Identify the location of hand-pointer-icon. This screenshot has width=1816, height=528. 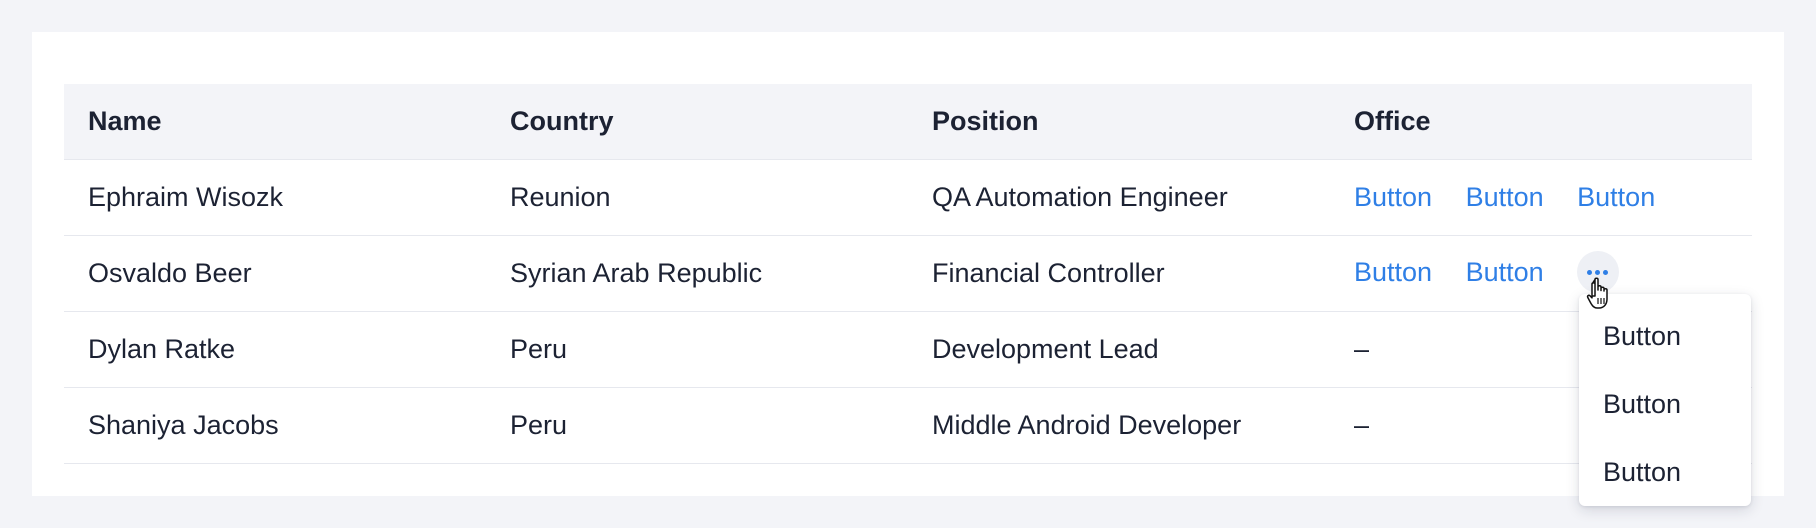
(1597, 293).